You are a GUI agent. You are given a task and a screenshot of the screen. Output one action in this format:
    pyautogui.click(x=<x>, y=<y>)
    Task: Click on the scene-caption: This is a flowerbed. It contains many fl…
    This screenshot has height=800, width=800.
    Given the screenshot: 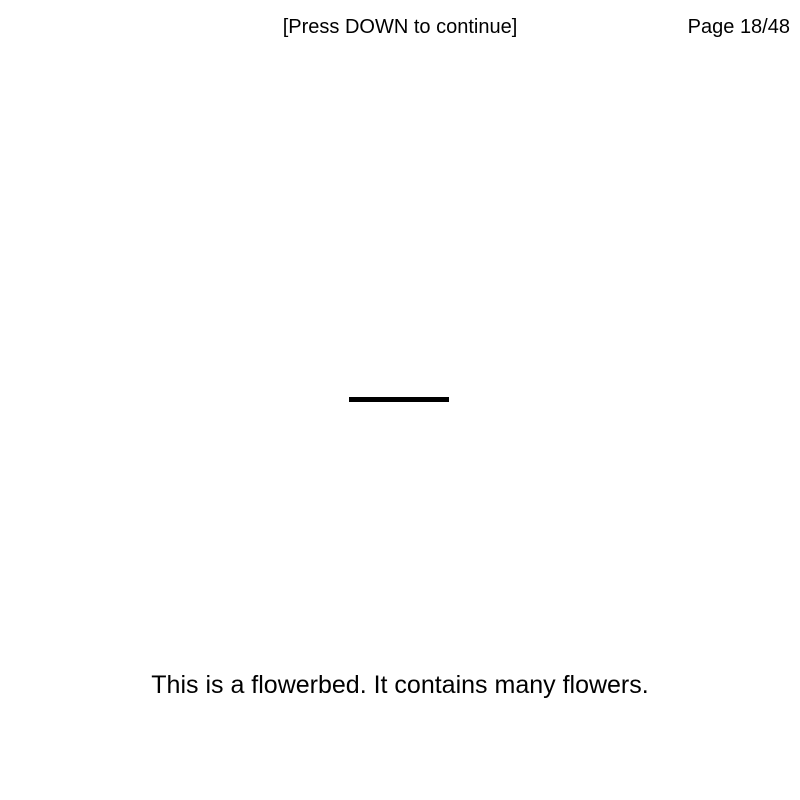 What is the action you would take?
    pyautogui.click(x=400, y=685)
    